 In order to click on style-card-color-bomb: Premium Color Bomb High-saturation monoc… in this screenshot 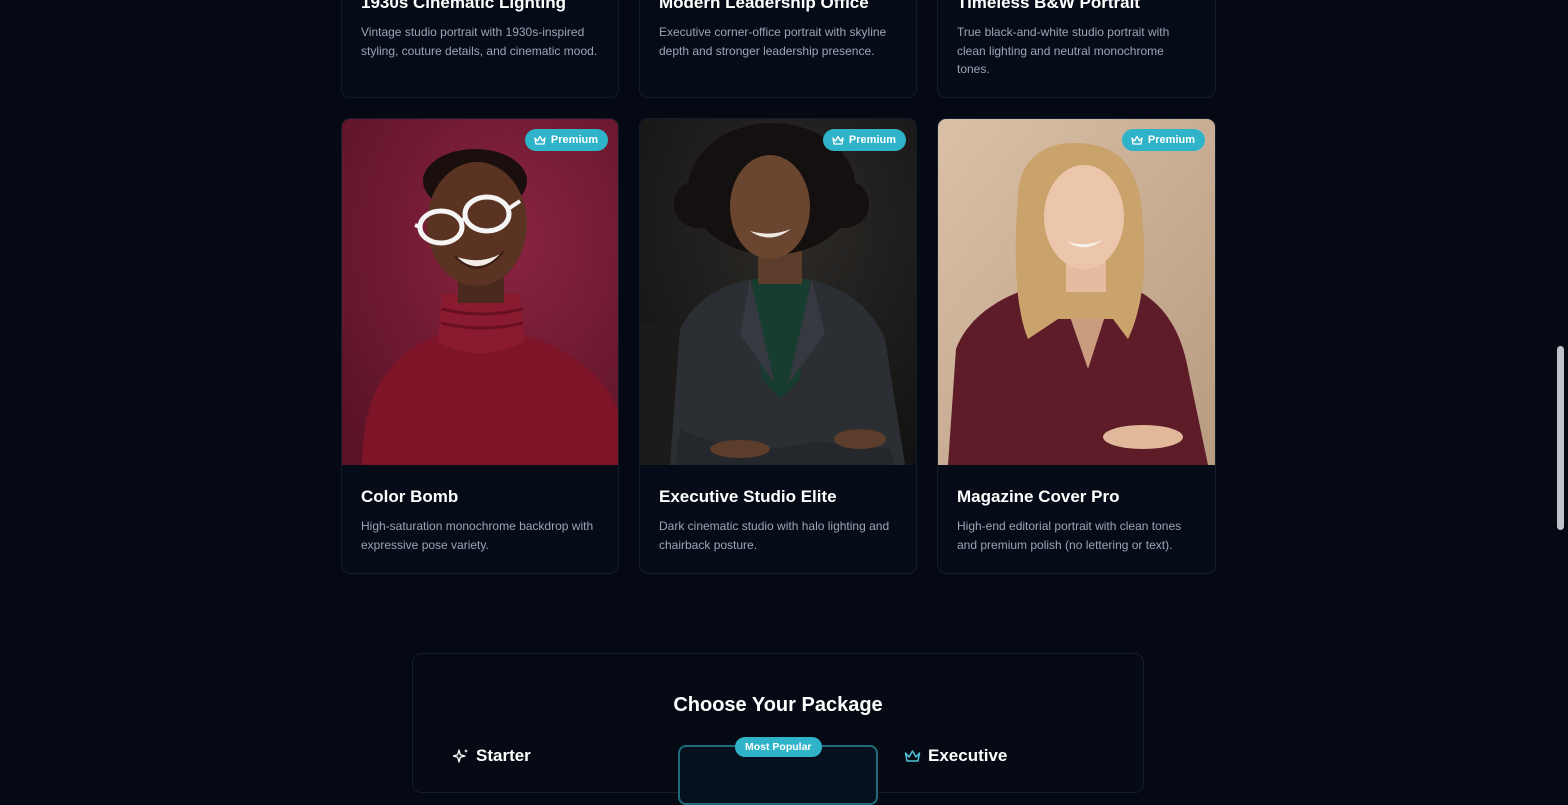, I will do `click(480, 346)`.